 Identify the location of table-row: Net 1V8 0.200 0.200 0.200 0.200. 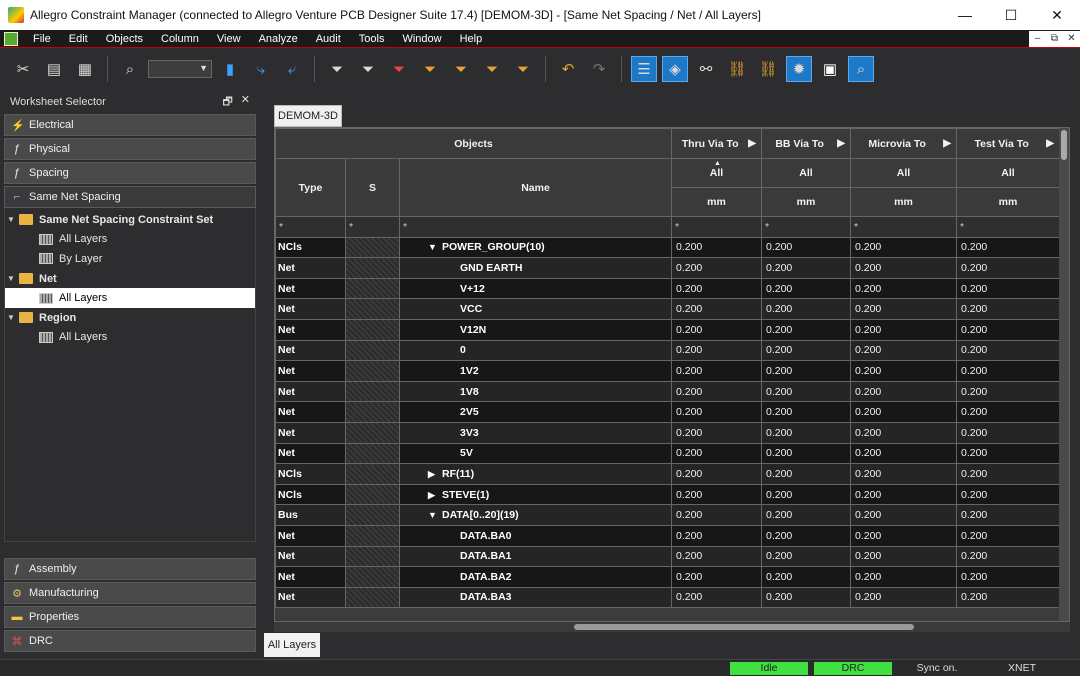
(667, 391).